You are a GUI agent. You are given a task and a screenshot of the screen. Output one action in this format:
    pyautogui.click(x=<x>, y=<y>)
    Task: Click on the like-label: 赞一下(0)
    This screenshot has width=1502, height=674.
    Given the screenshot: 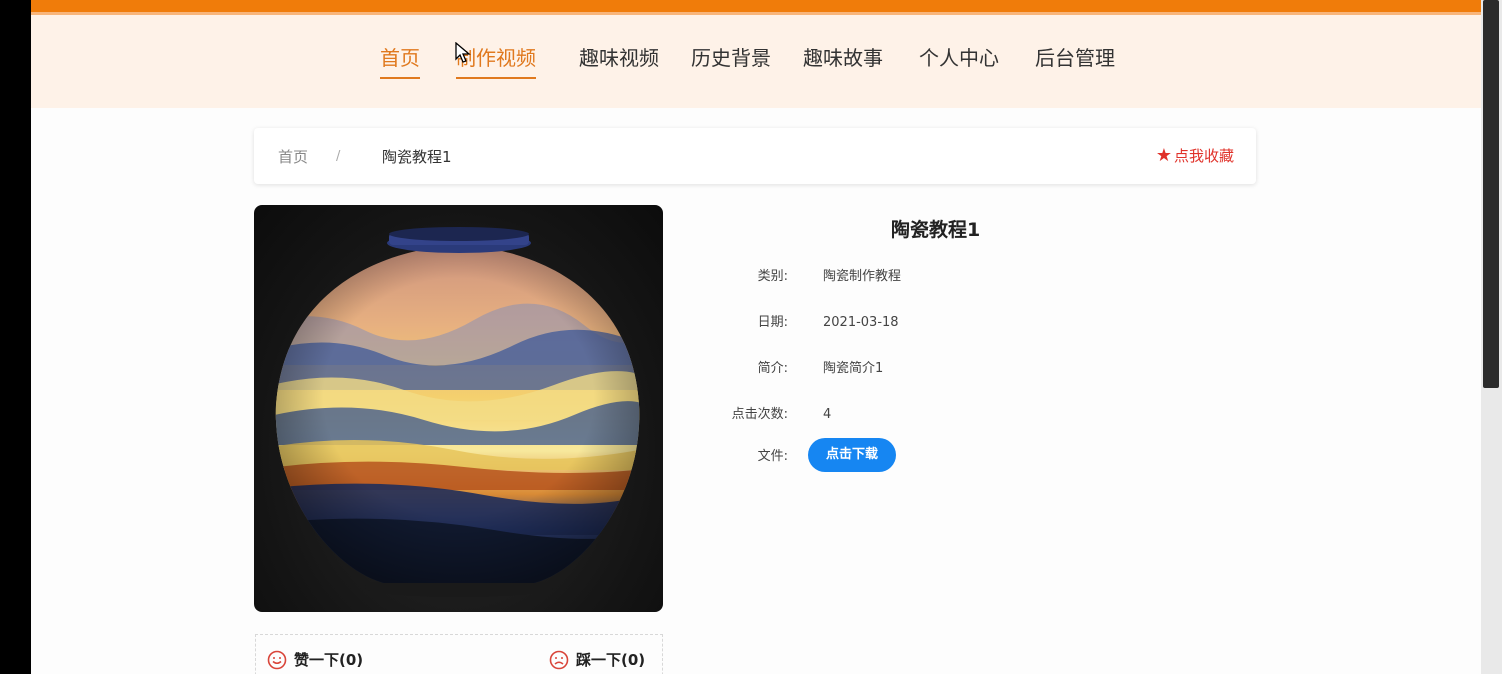 What is the action you would take?
    pyautogui.click(x=329, y=660)
    